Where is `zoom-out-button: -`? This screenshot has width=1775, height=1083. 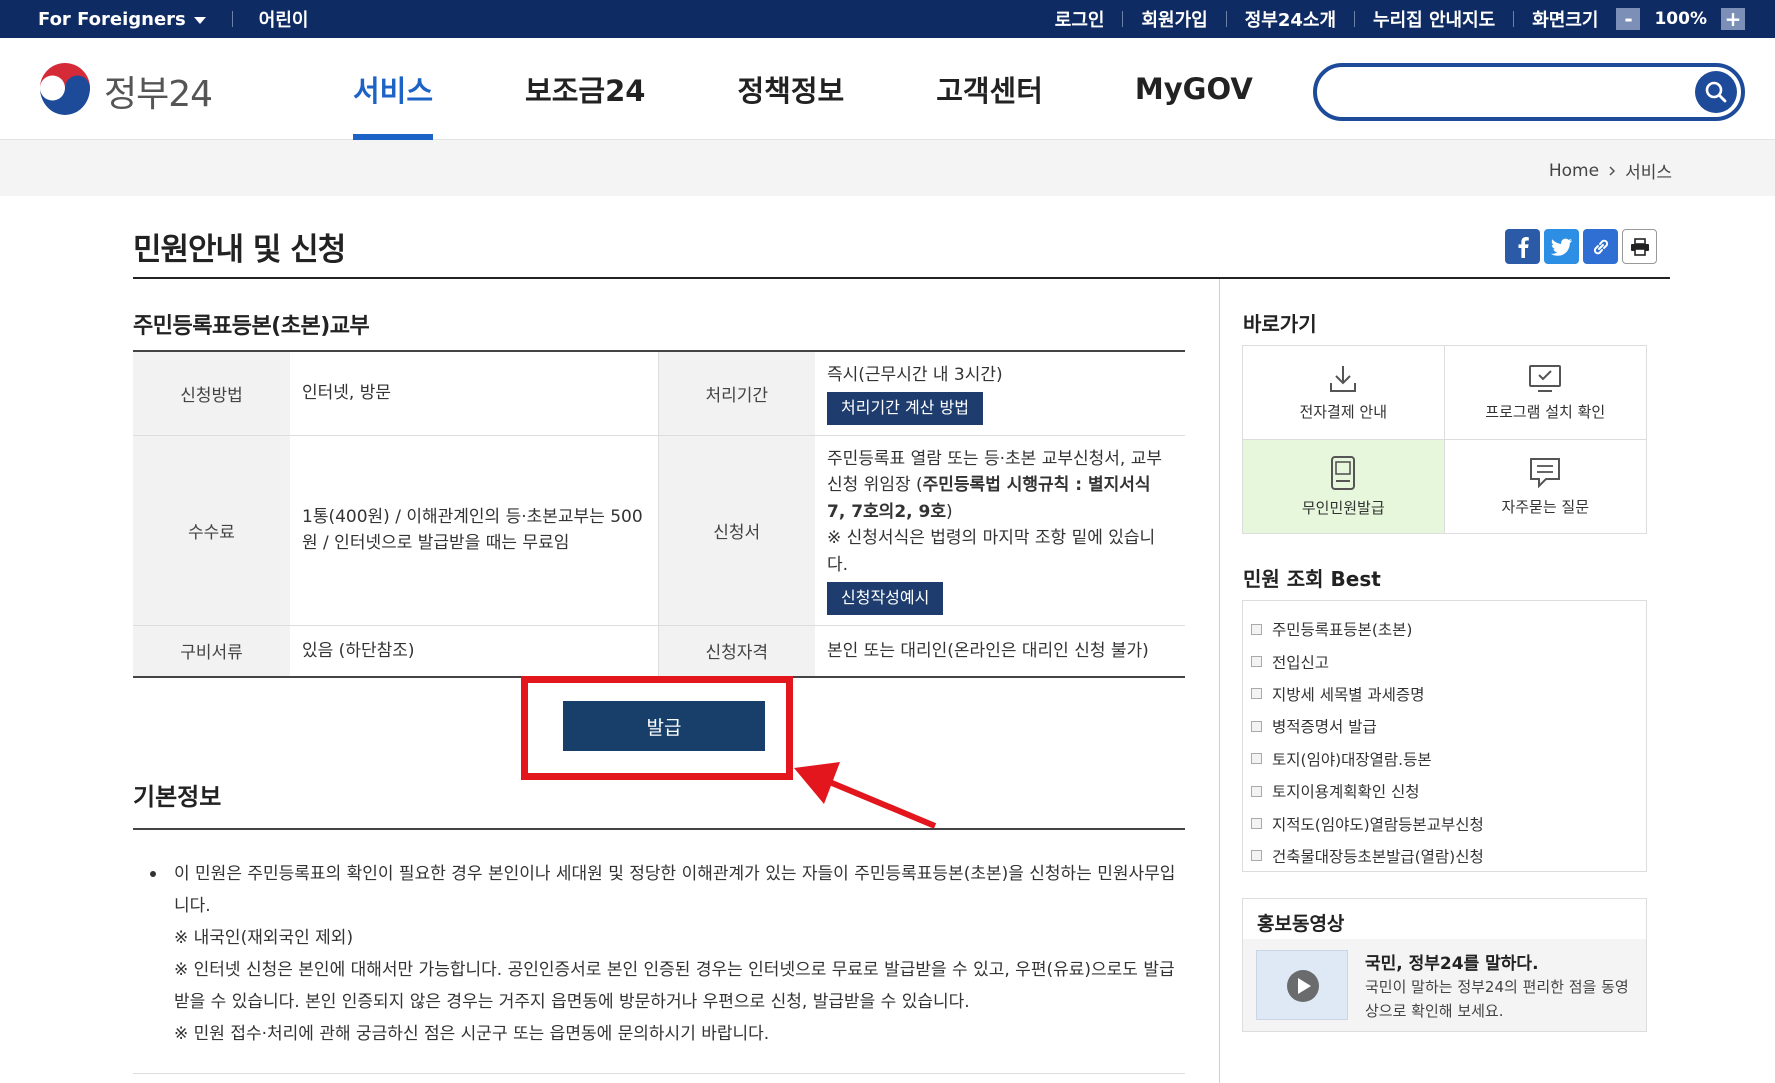
zoom-out-button: - is located at coordinates (1628, 19).